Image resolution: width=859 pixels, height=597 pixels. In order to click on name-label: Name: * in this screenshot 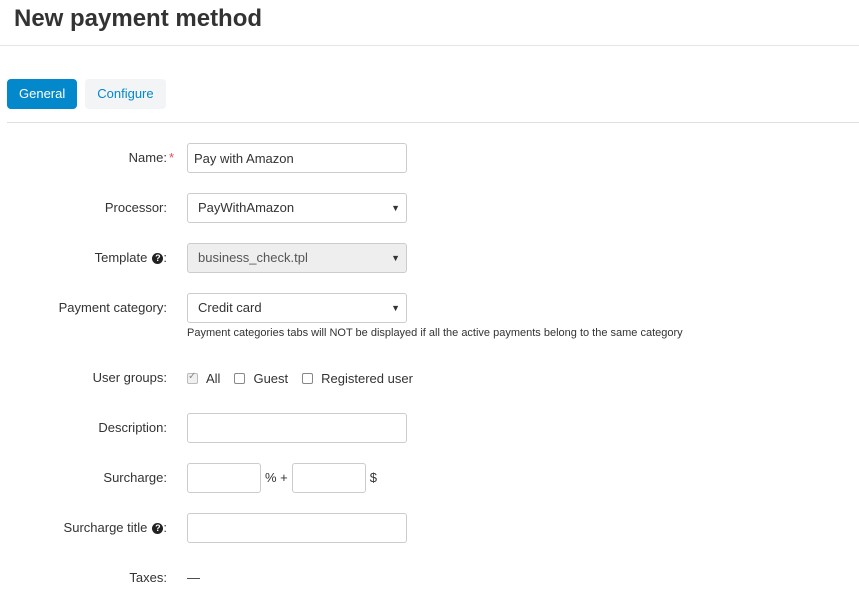, I will do `click(151, 157)`.